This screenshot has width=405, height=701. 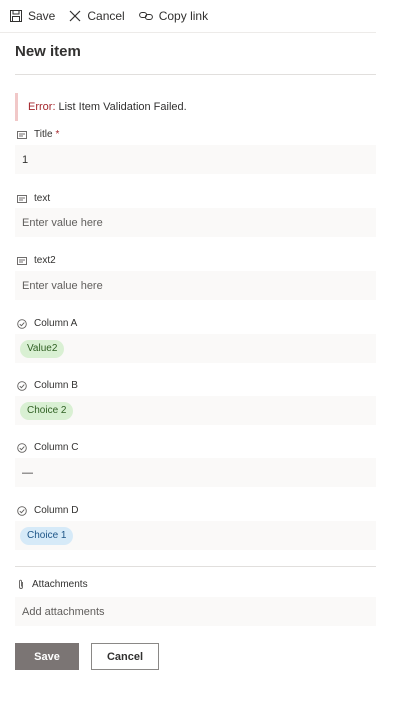 I want to click on paperclip-icon, so click(x=21, y=584).